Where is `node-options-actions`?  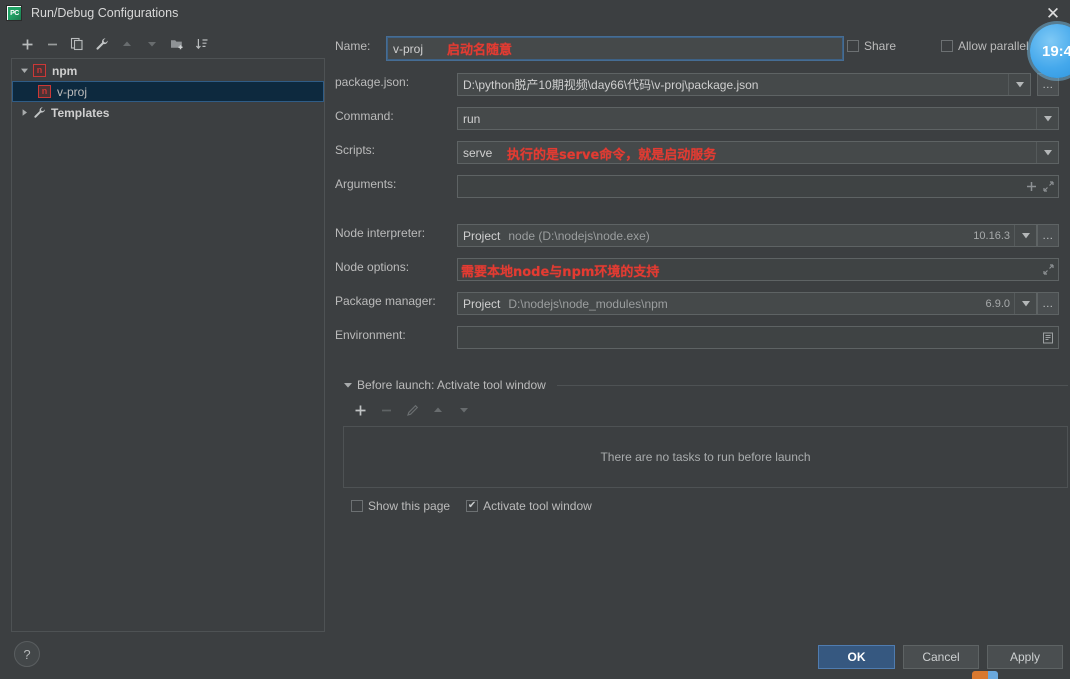 node-options-actions is located at coordinates (1048, 269).